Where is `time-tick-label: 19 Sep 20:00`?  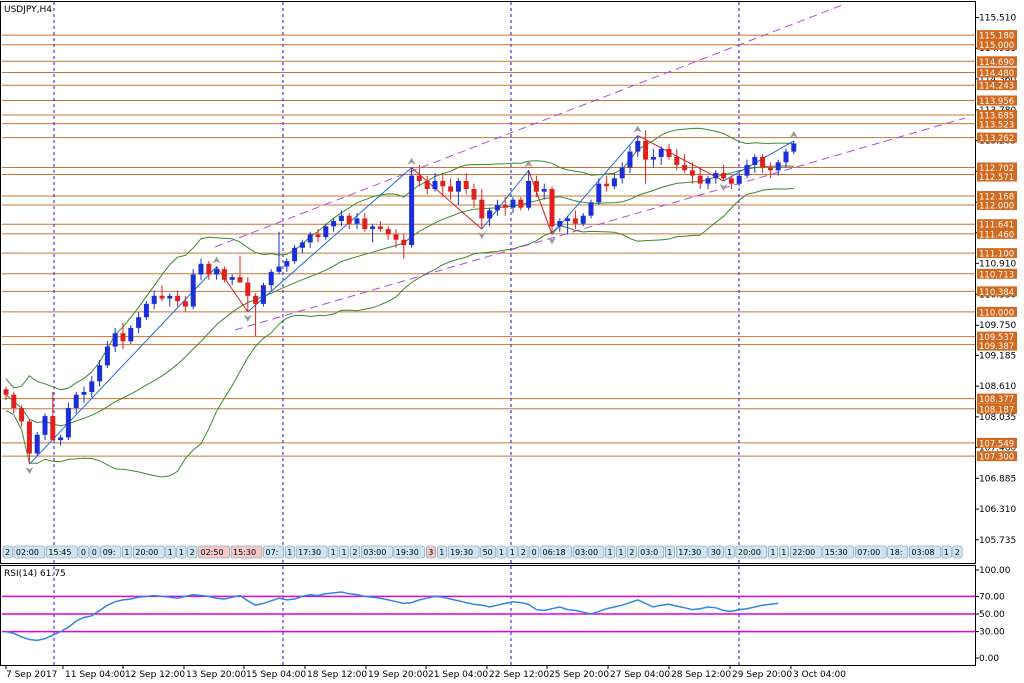
time-tick-label: 19 Sep 20:00 is located at coordinates (398, 675).